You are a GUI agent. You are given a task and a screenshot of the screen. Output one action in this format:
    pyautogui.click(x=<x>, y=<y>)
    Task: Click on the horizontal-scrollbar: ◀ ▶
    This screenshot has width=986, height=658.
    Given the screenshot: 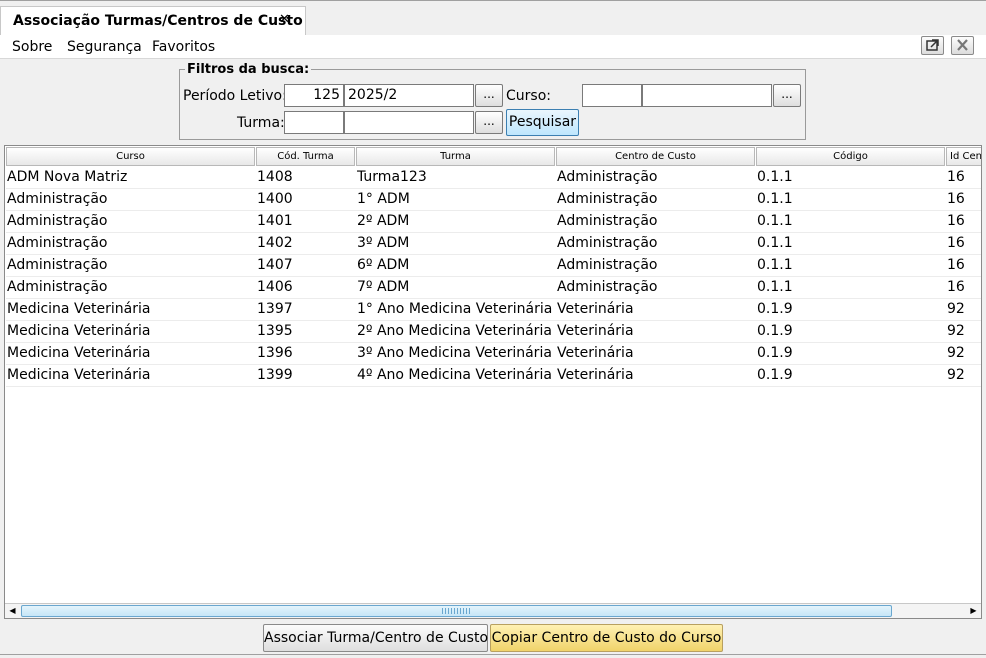 What is the action you would take?
    pyautogui.click(x=493, y=610)
    